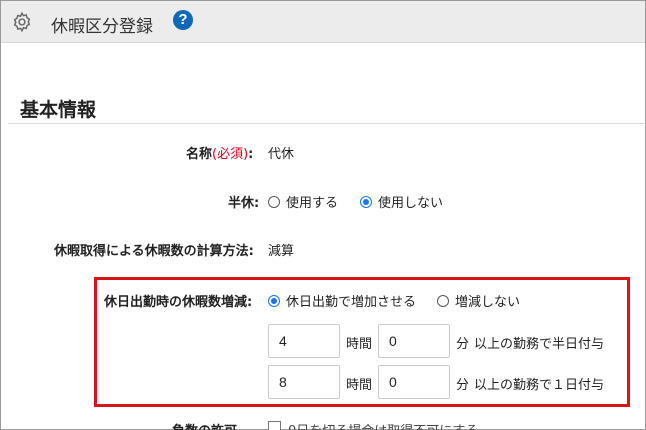  I want to click on holiday-increase-label: 休日出勤時の休暇数増減:, so click(178, 302).